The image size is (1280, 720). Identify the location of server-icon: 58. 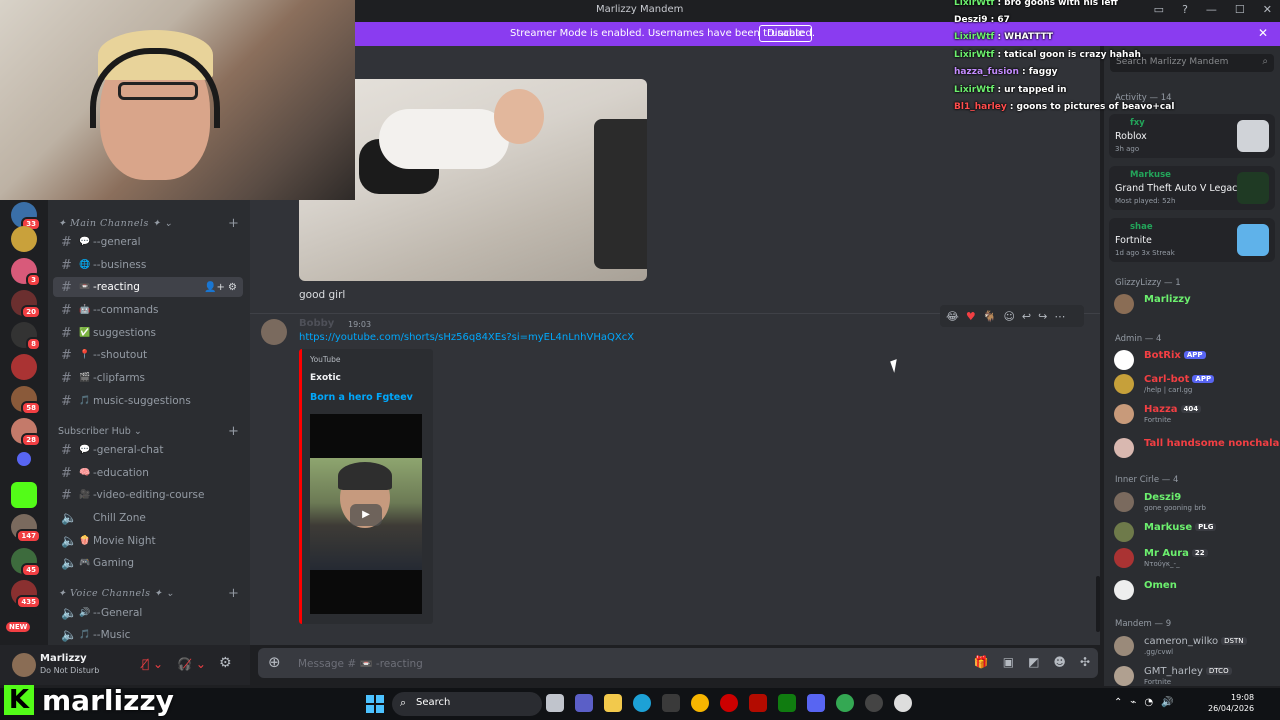
(26, 400).